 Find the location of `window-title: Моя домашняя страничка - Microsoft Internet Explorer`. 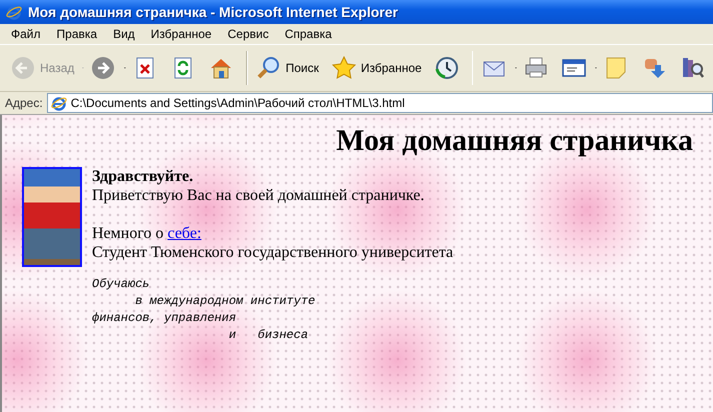

window-title: Моя домашняя страничка - Microsoft Internet Explorer is located at coordinates (213, 12).